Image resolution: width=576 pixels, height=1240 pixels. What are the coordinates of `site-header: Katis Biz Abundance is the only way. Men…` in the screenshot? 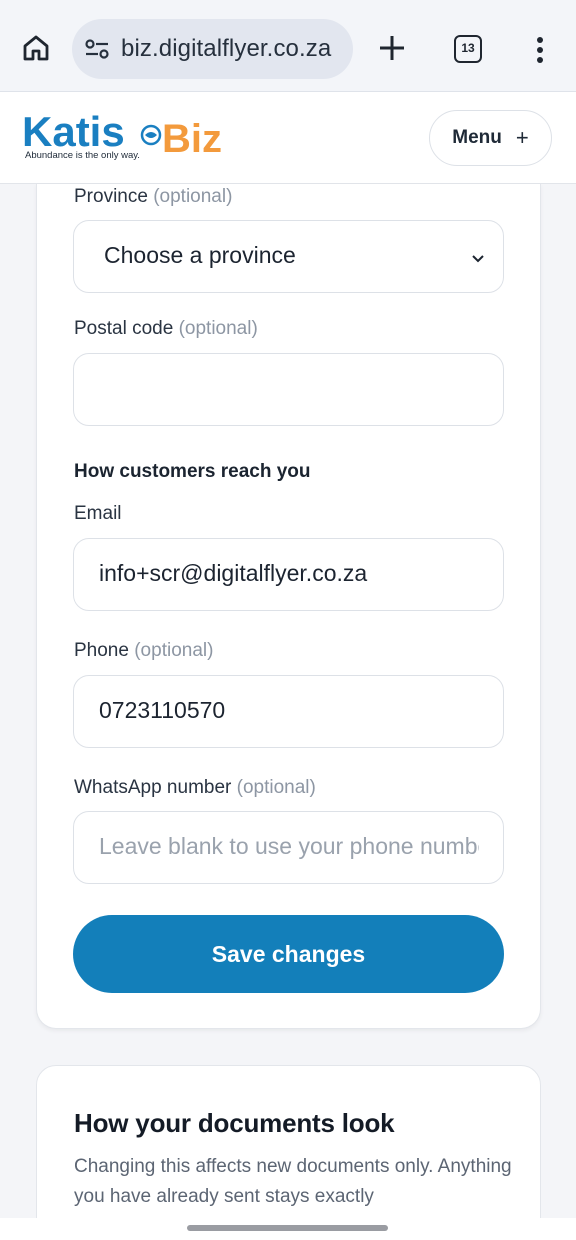 It's located at (288, 138).